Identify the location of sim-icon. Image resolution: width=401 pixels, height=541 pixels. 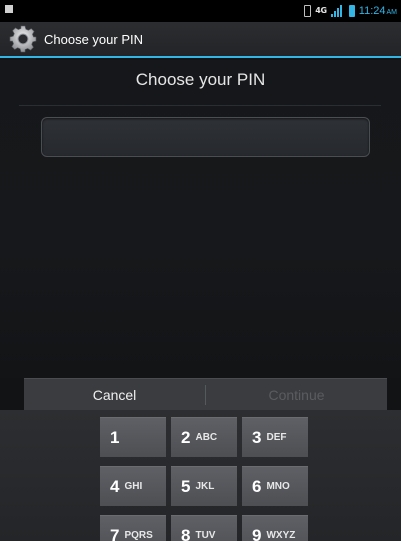
(308, 11).